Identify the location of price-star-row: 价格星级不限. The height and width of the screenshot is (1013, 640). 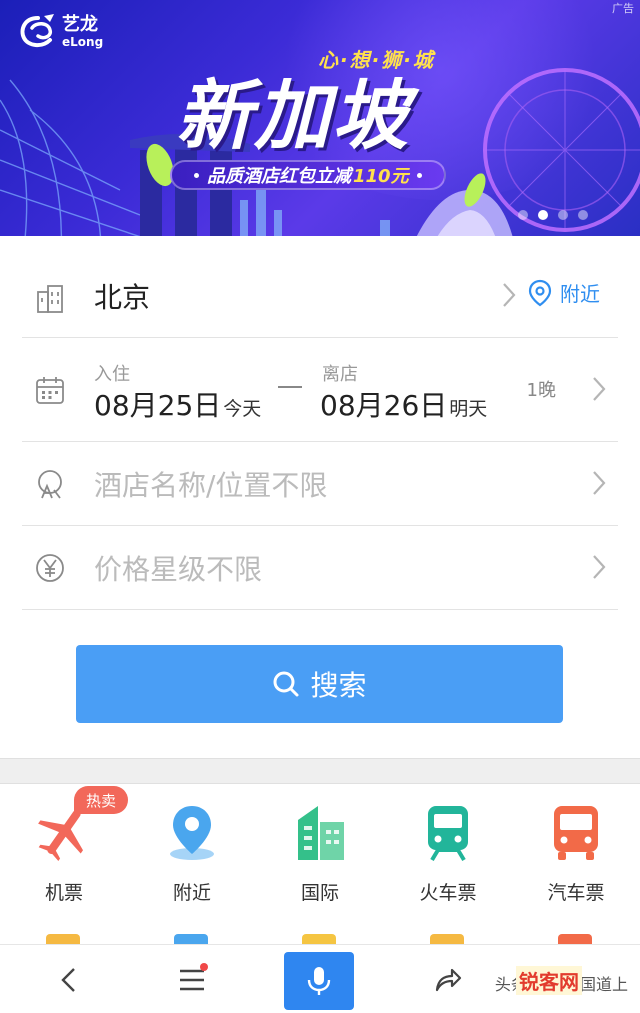
(320, 568).